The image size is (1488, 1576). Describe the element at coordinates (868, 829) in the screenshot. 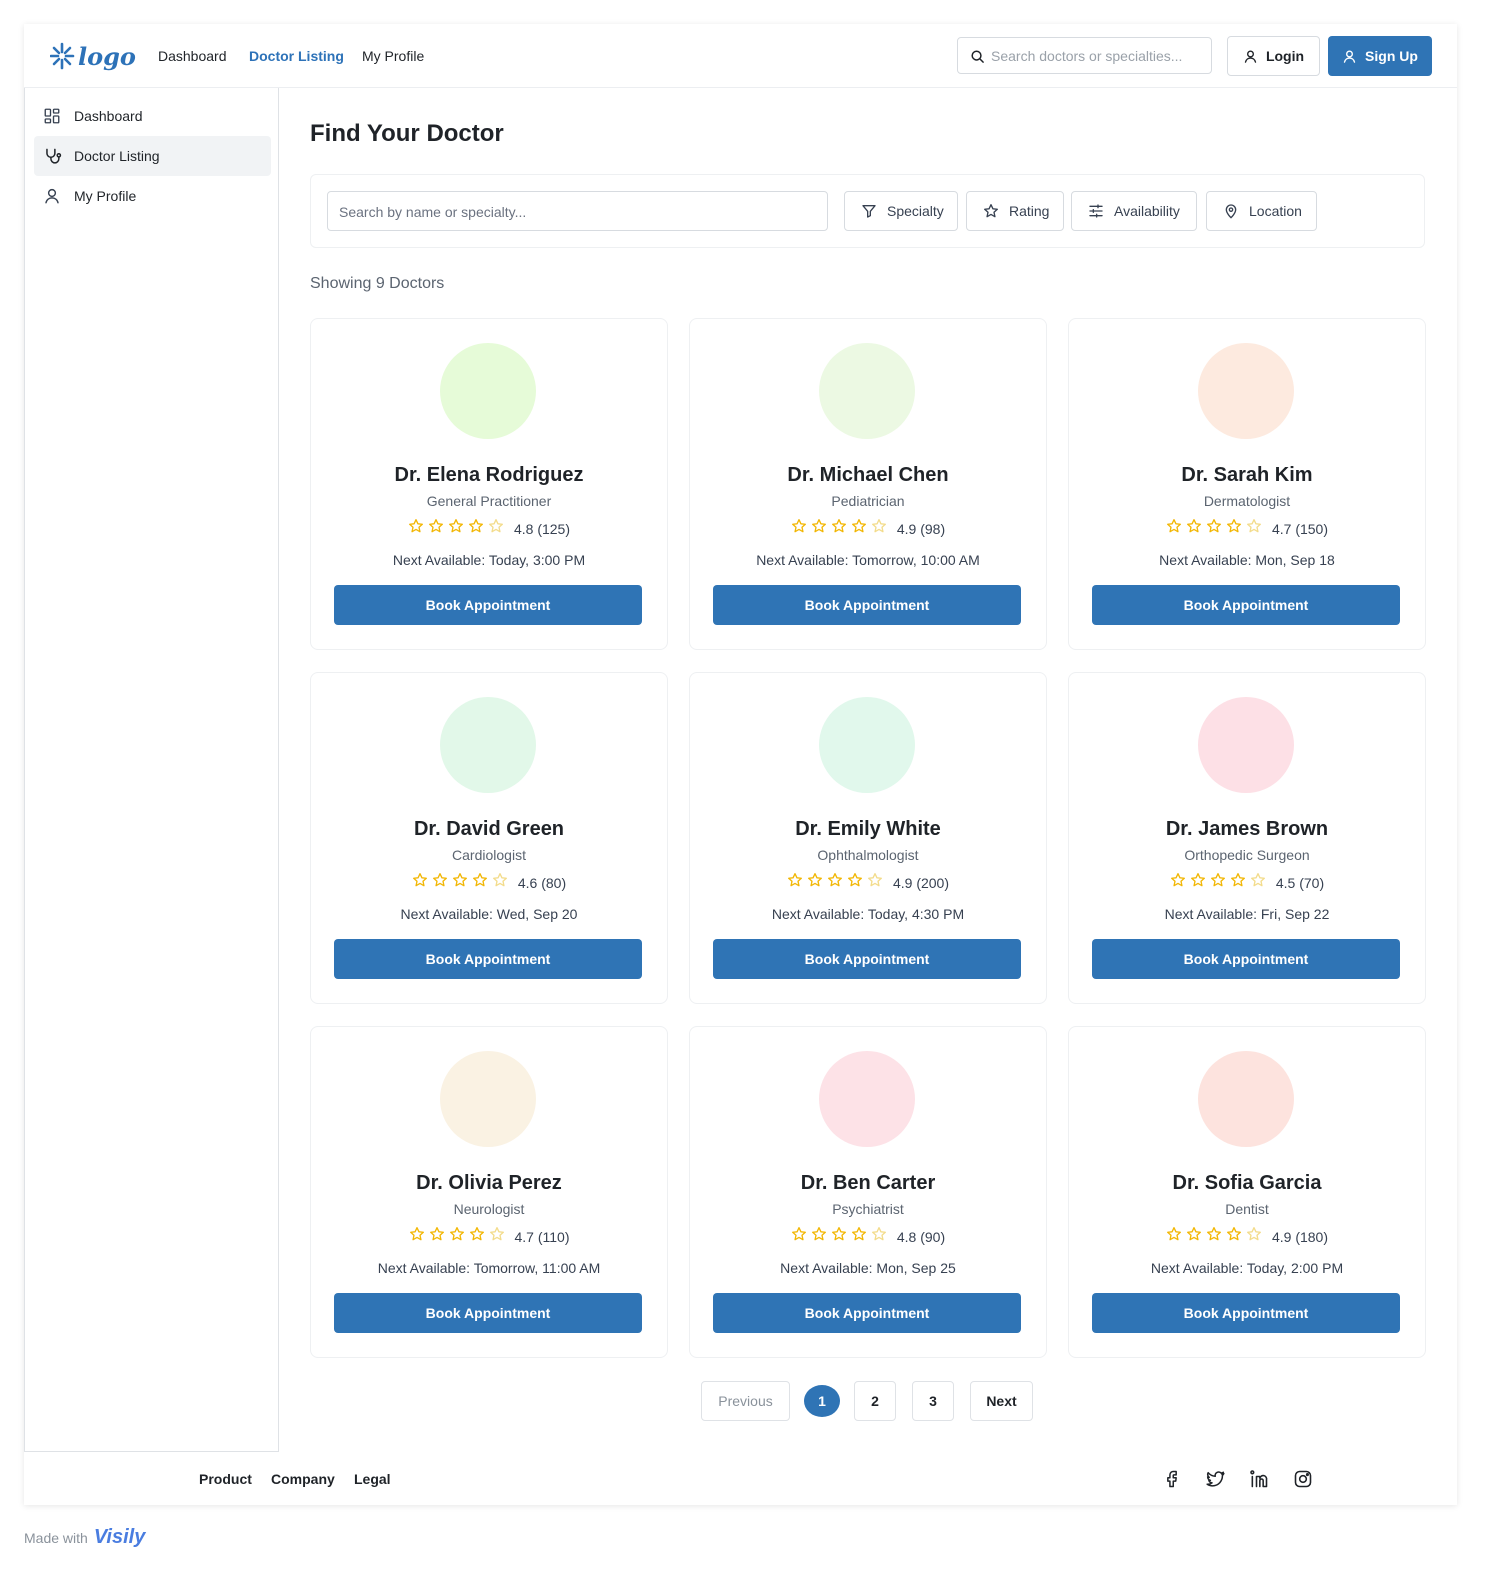

I see `doctor-name: Dr. Emily White` at that location.